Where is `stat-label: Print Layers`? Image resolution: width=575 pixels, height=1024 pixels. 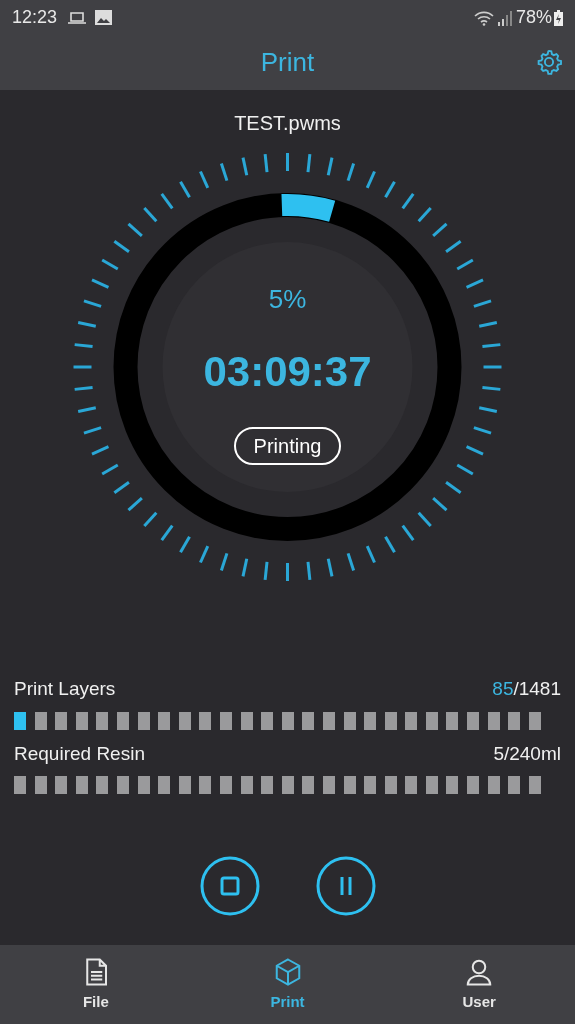
stat-label: Print Layers is located at coordinates (65, 689).